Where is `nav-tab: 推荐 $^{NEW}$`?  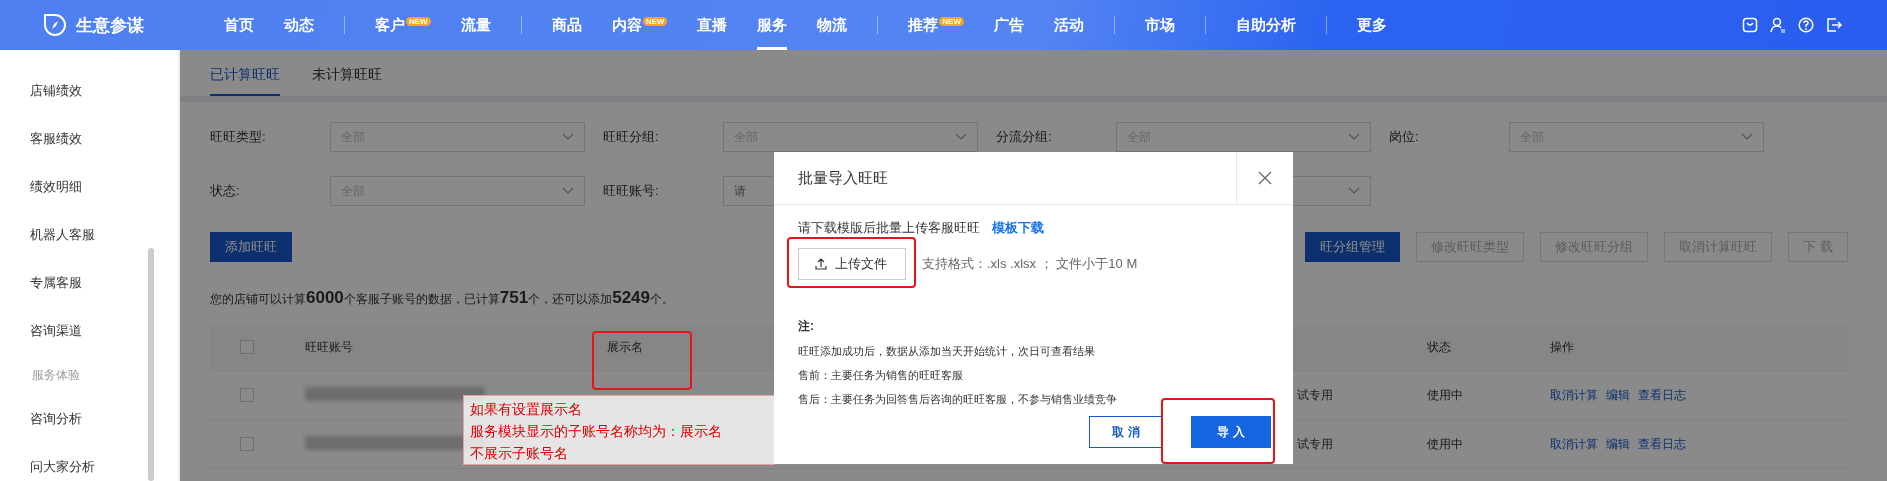
nav-tab: 推荐 $^{NEW}$ is located at coordinates (936, 25).